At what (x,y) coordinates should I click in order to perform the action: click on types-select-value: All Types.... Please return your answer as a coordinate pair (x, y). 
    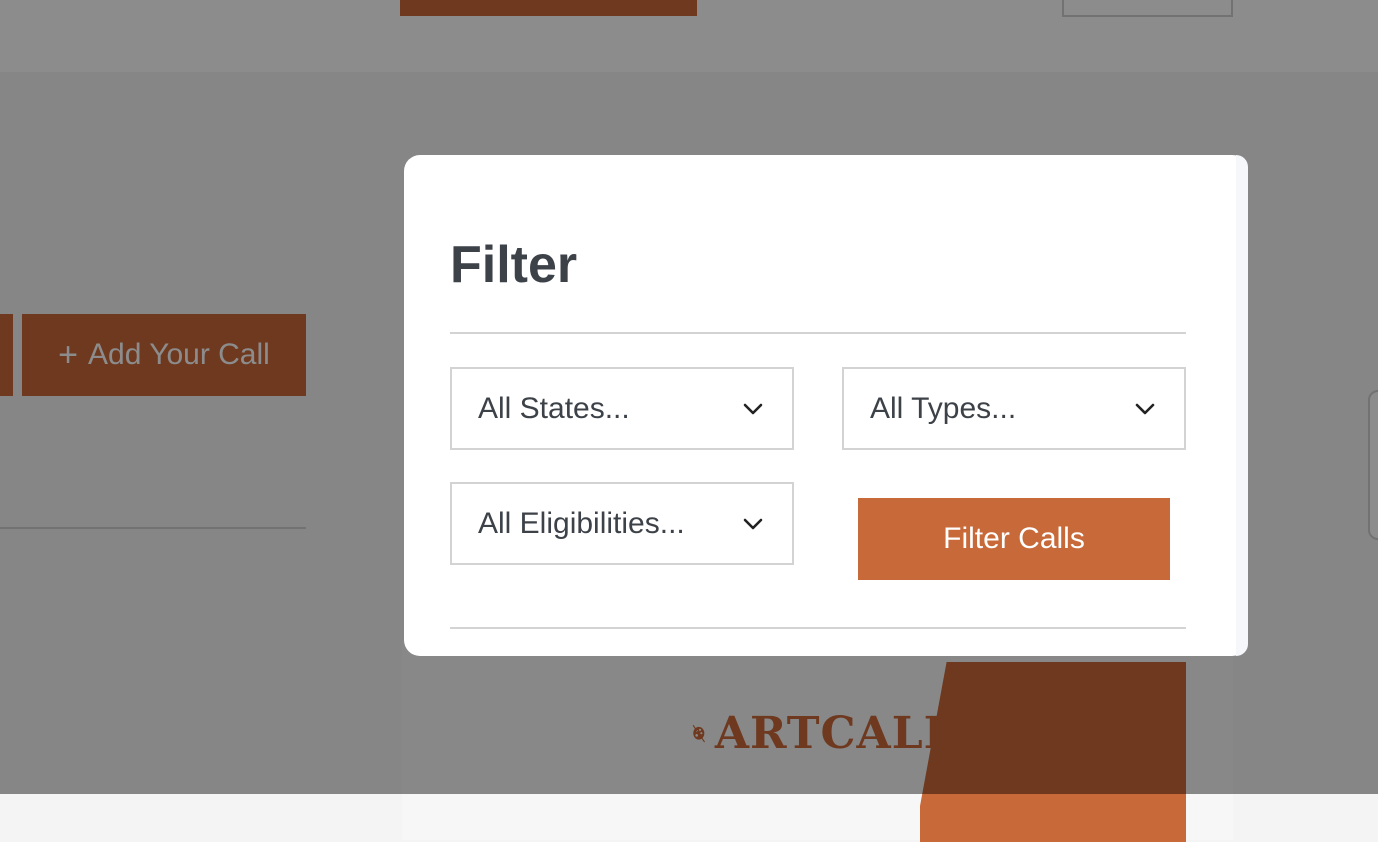
    Looking at the image, I should click on (943, 408).